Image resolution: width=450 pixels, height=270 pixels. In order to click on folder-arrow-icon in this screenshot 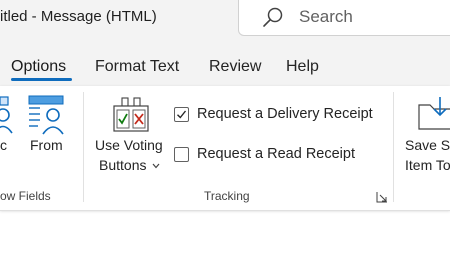, I will do `click(434, 113)`.